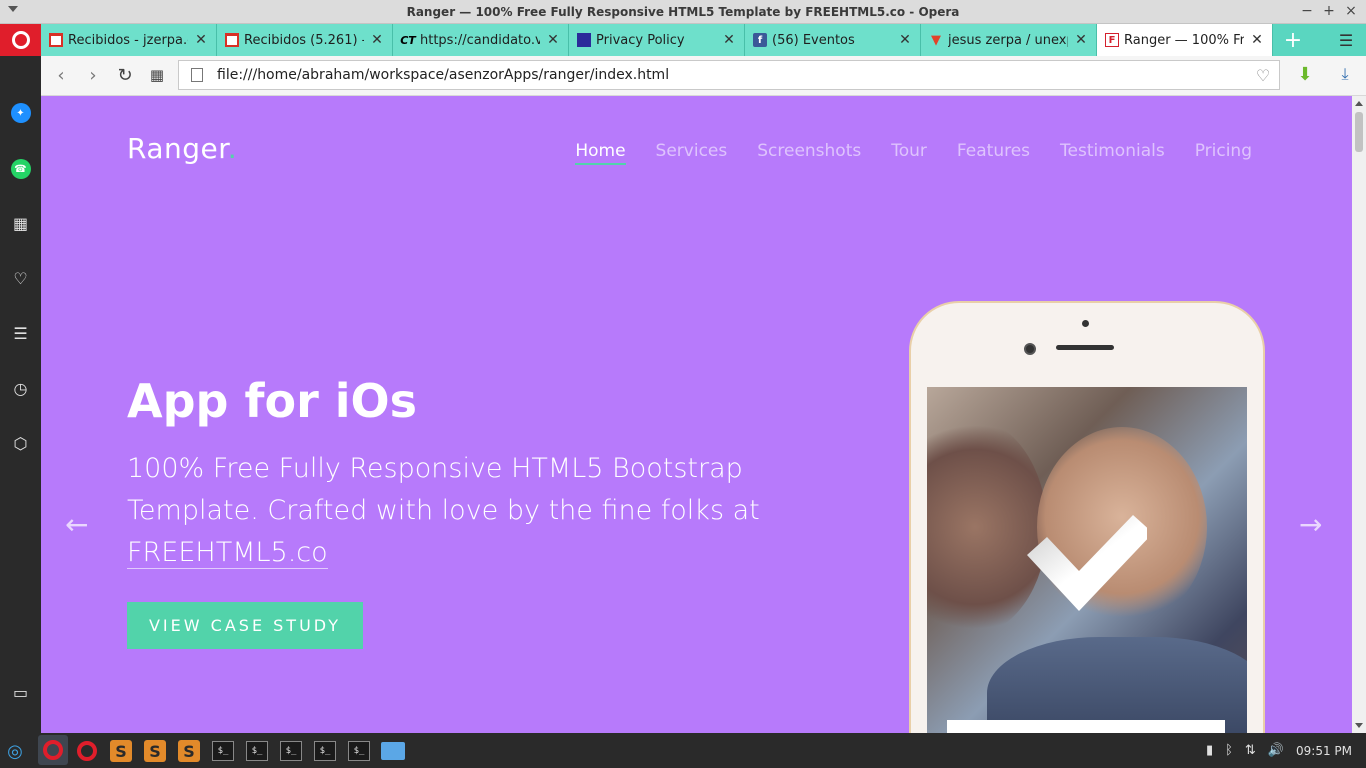  Describe the element at coordinates (20, 388) in the screenshot. I see `history-icon: ◷` at that location.